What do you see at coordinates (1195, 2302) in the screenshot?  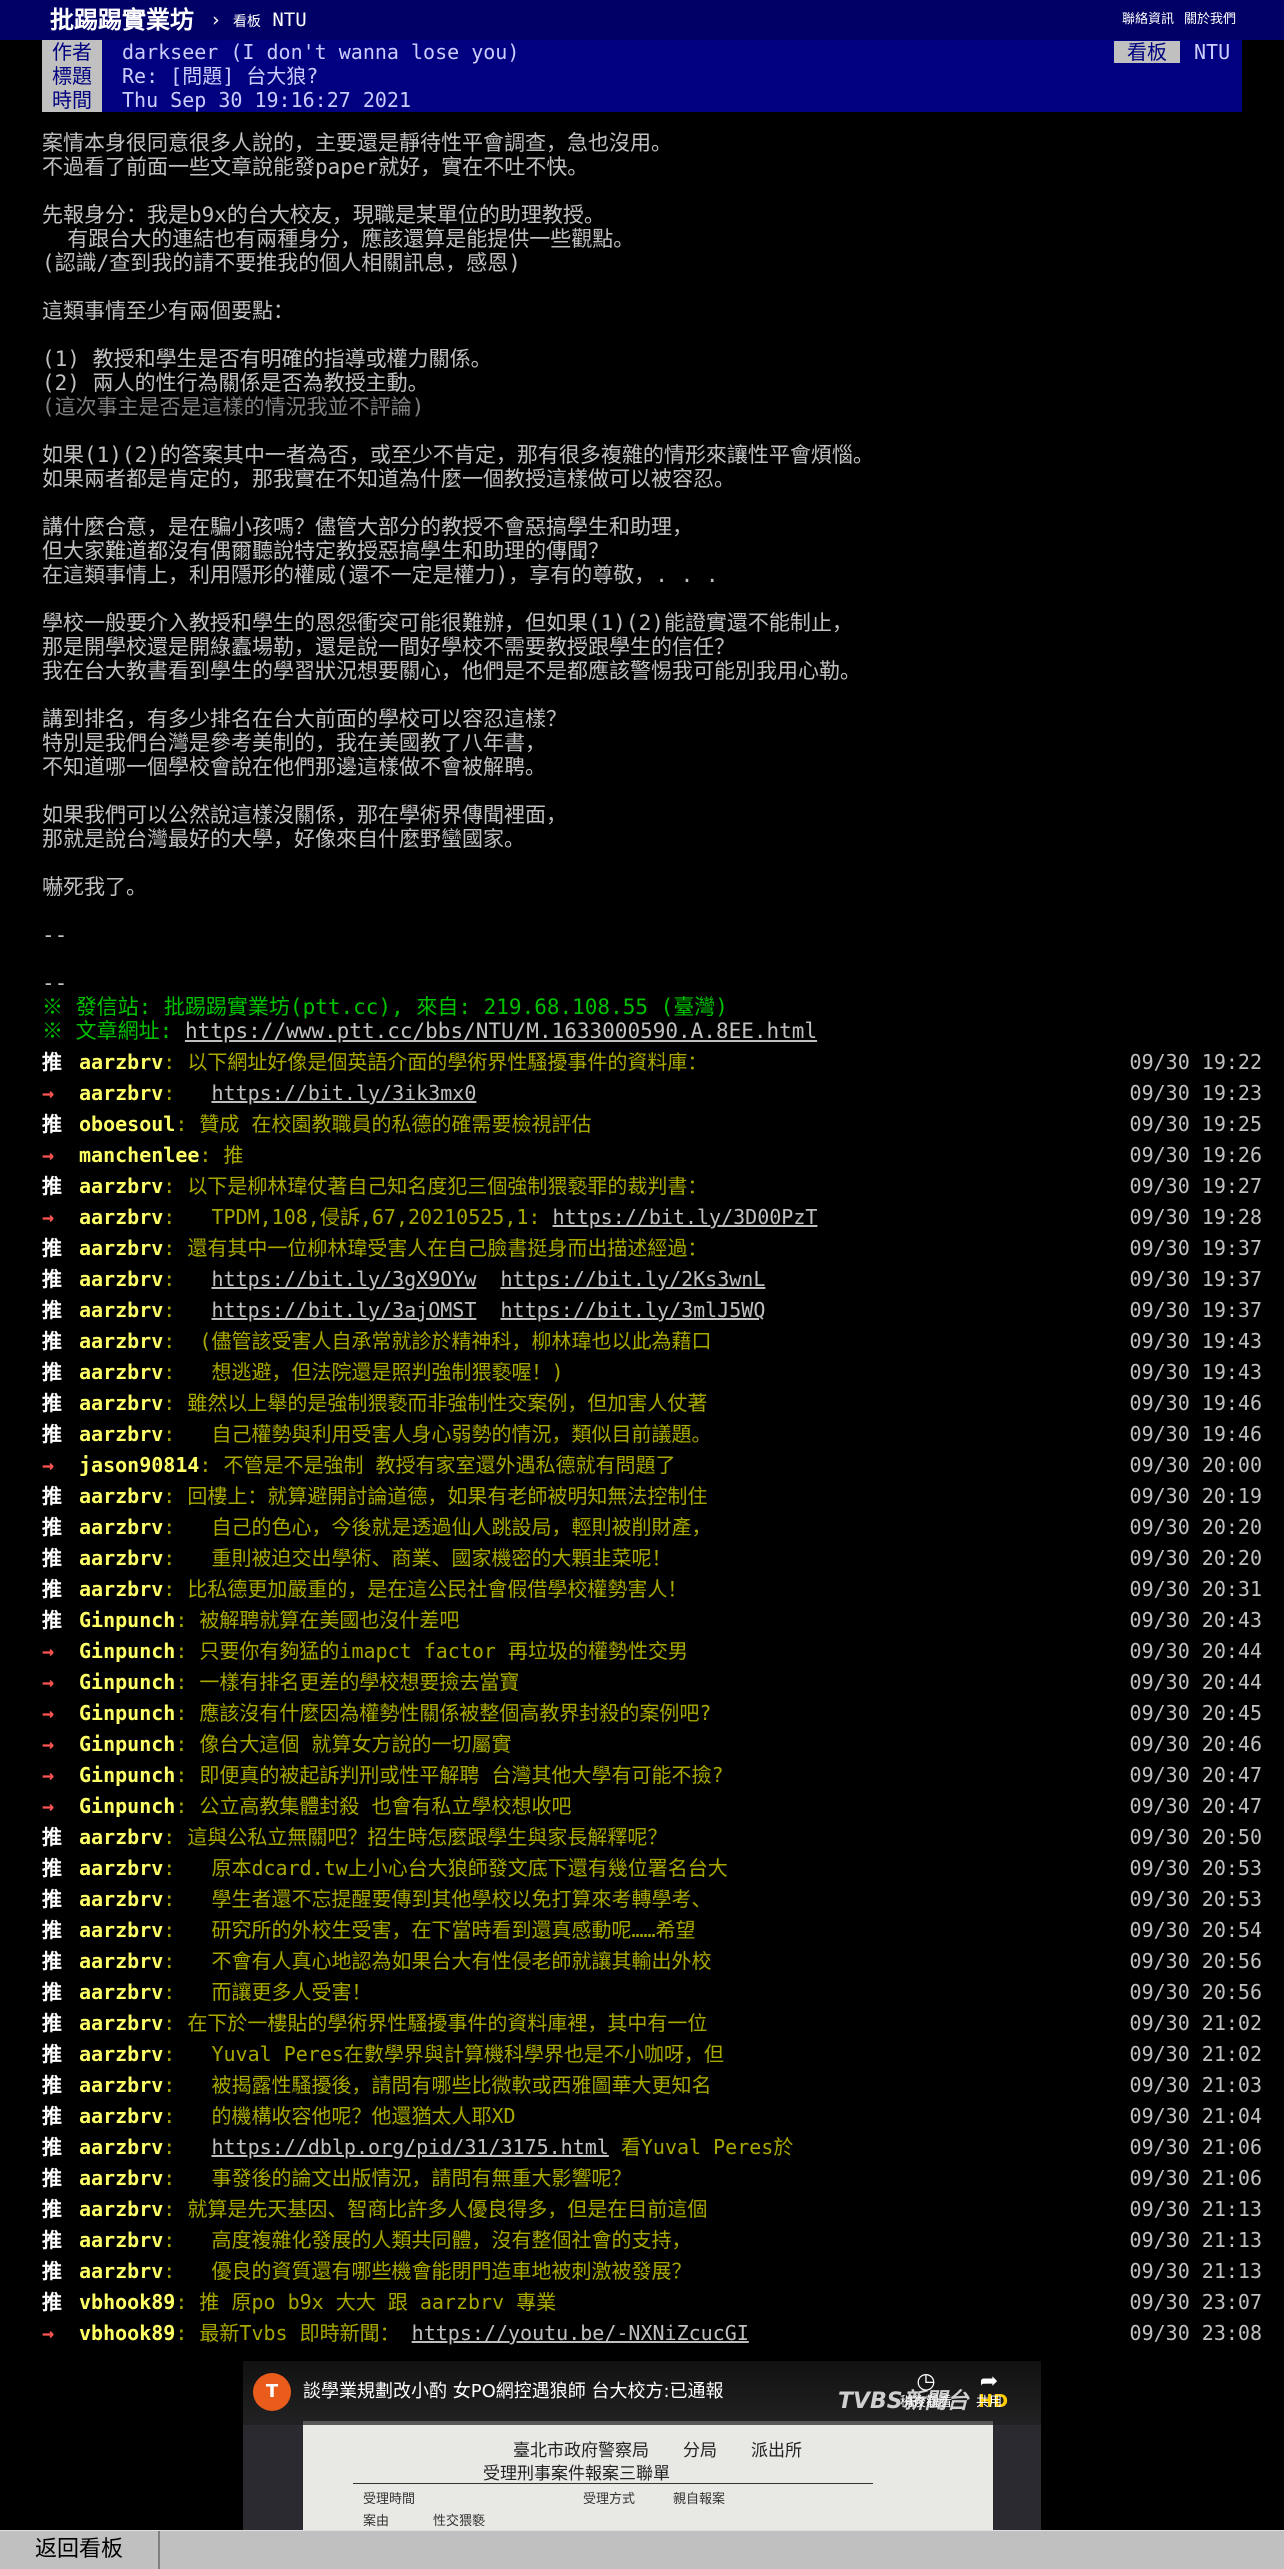 I see `push-time: 09/30 23:07` at bounding box center [1195, 2302].